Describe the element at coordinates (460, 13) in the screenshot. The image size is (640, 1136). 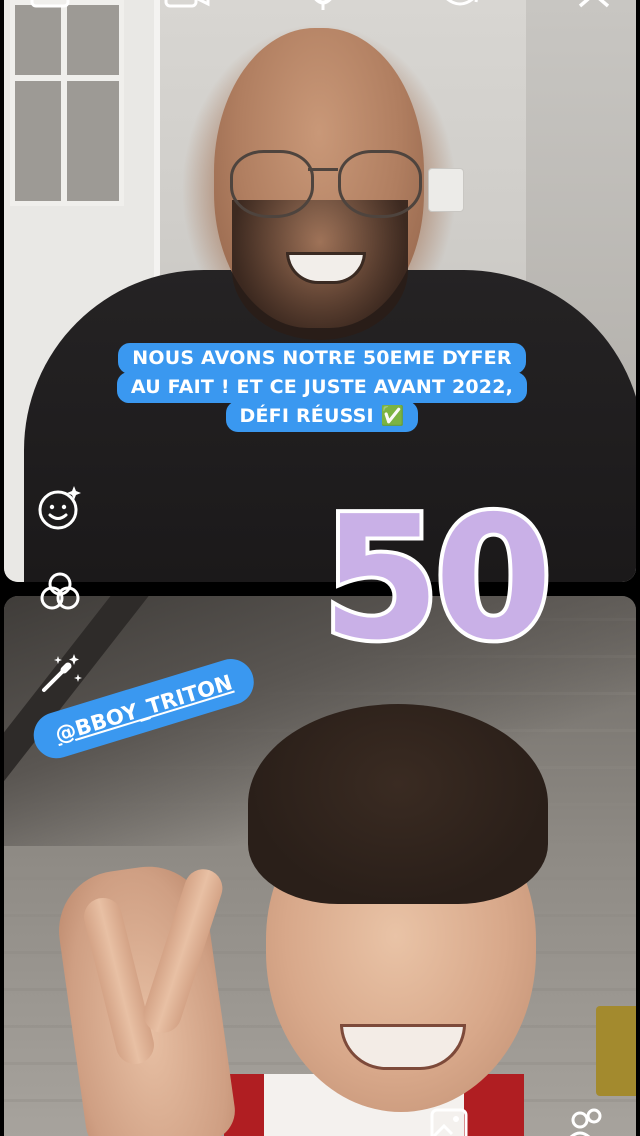
I see `switch-camera-icon` at that location.